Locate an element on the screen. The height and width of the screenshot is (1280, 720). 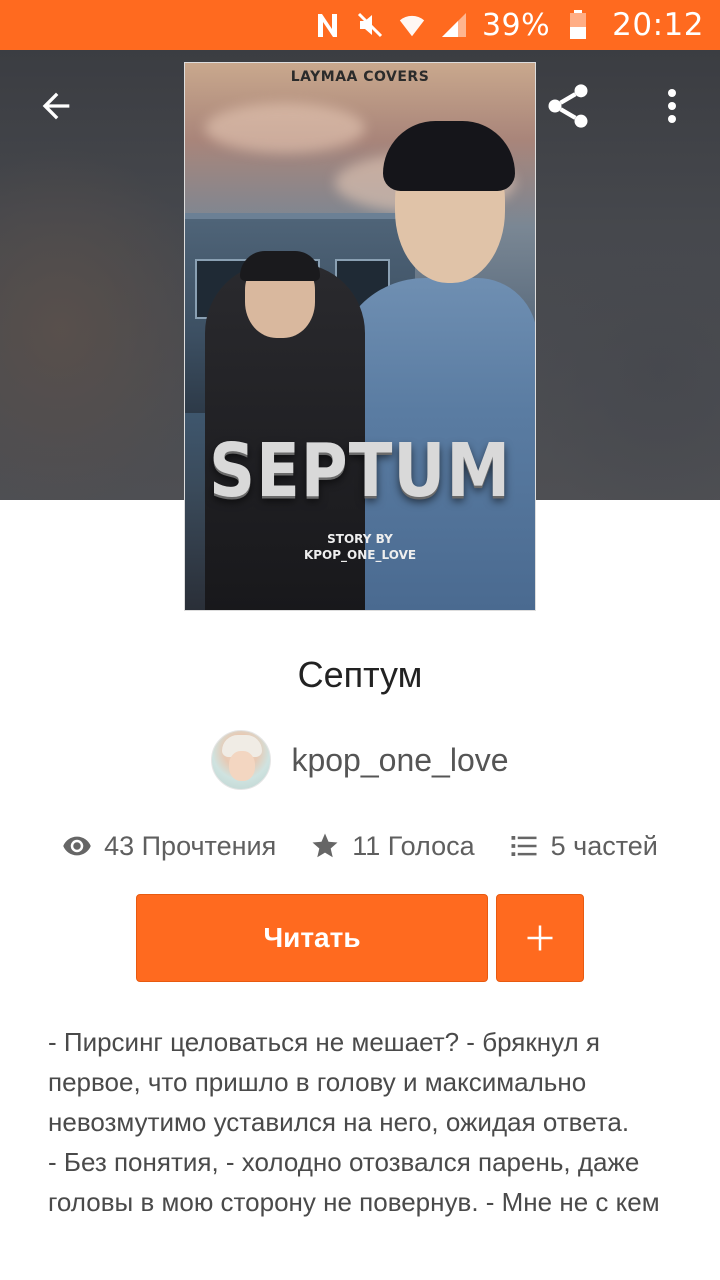
story-title: Септум is located at coordinates (360, 674).